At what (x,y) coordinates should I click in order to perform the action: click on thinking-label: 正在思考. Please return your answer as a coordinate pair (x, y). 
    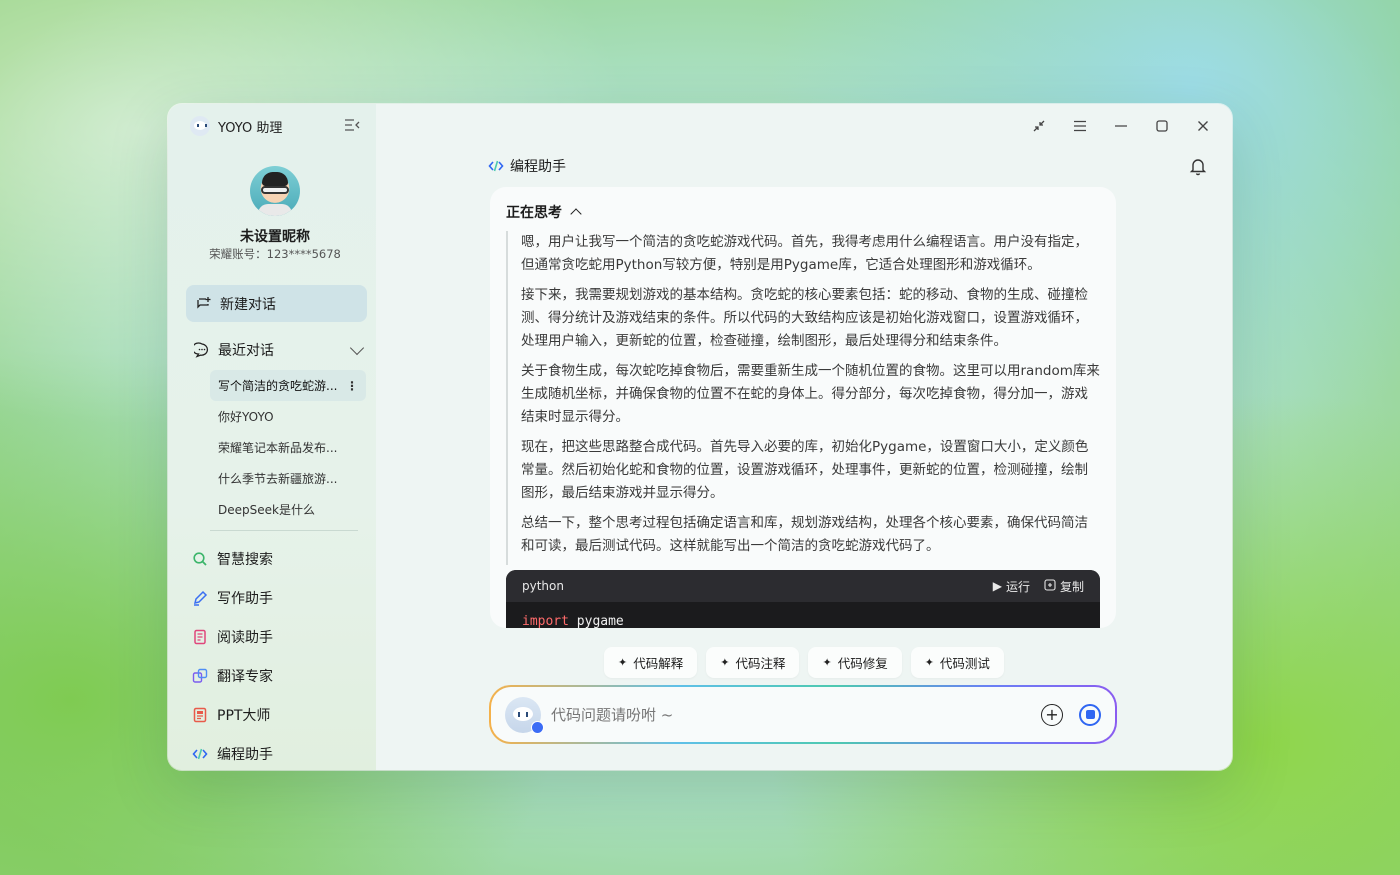
    Looking at the image, I should click on (534, 213).